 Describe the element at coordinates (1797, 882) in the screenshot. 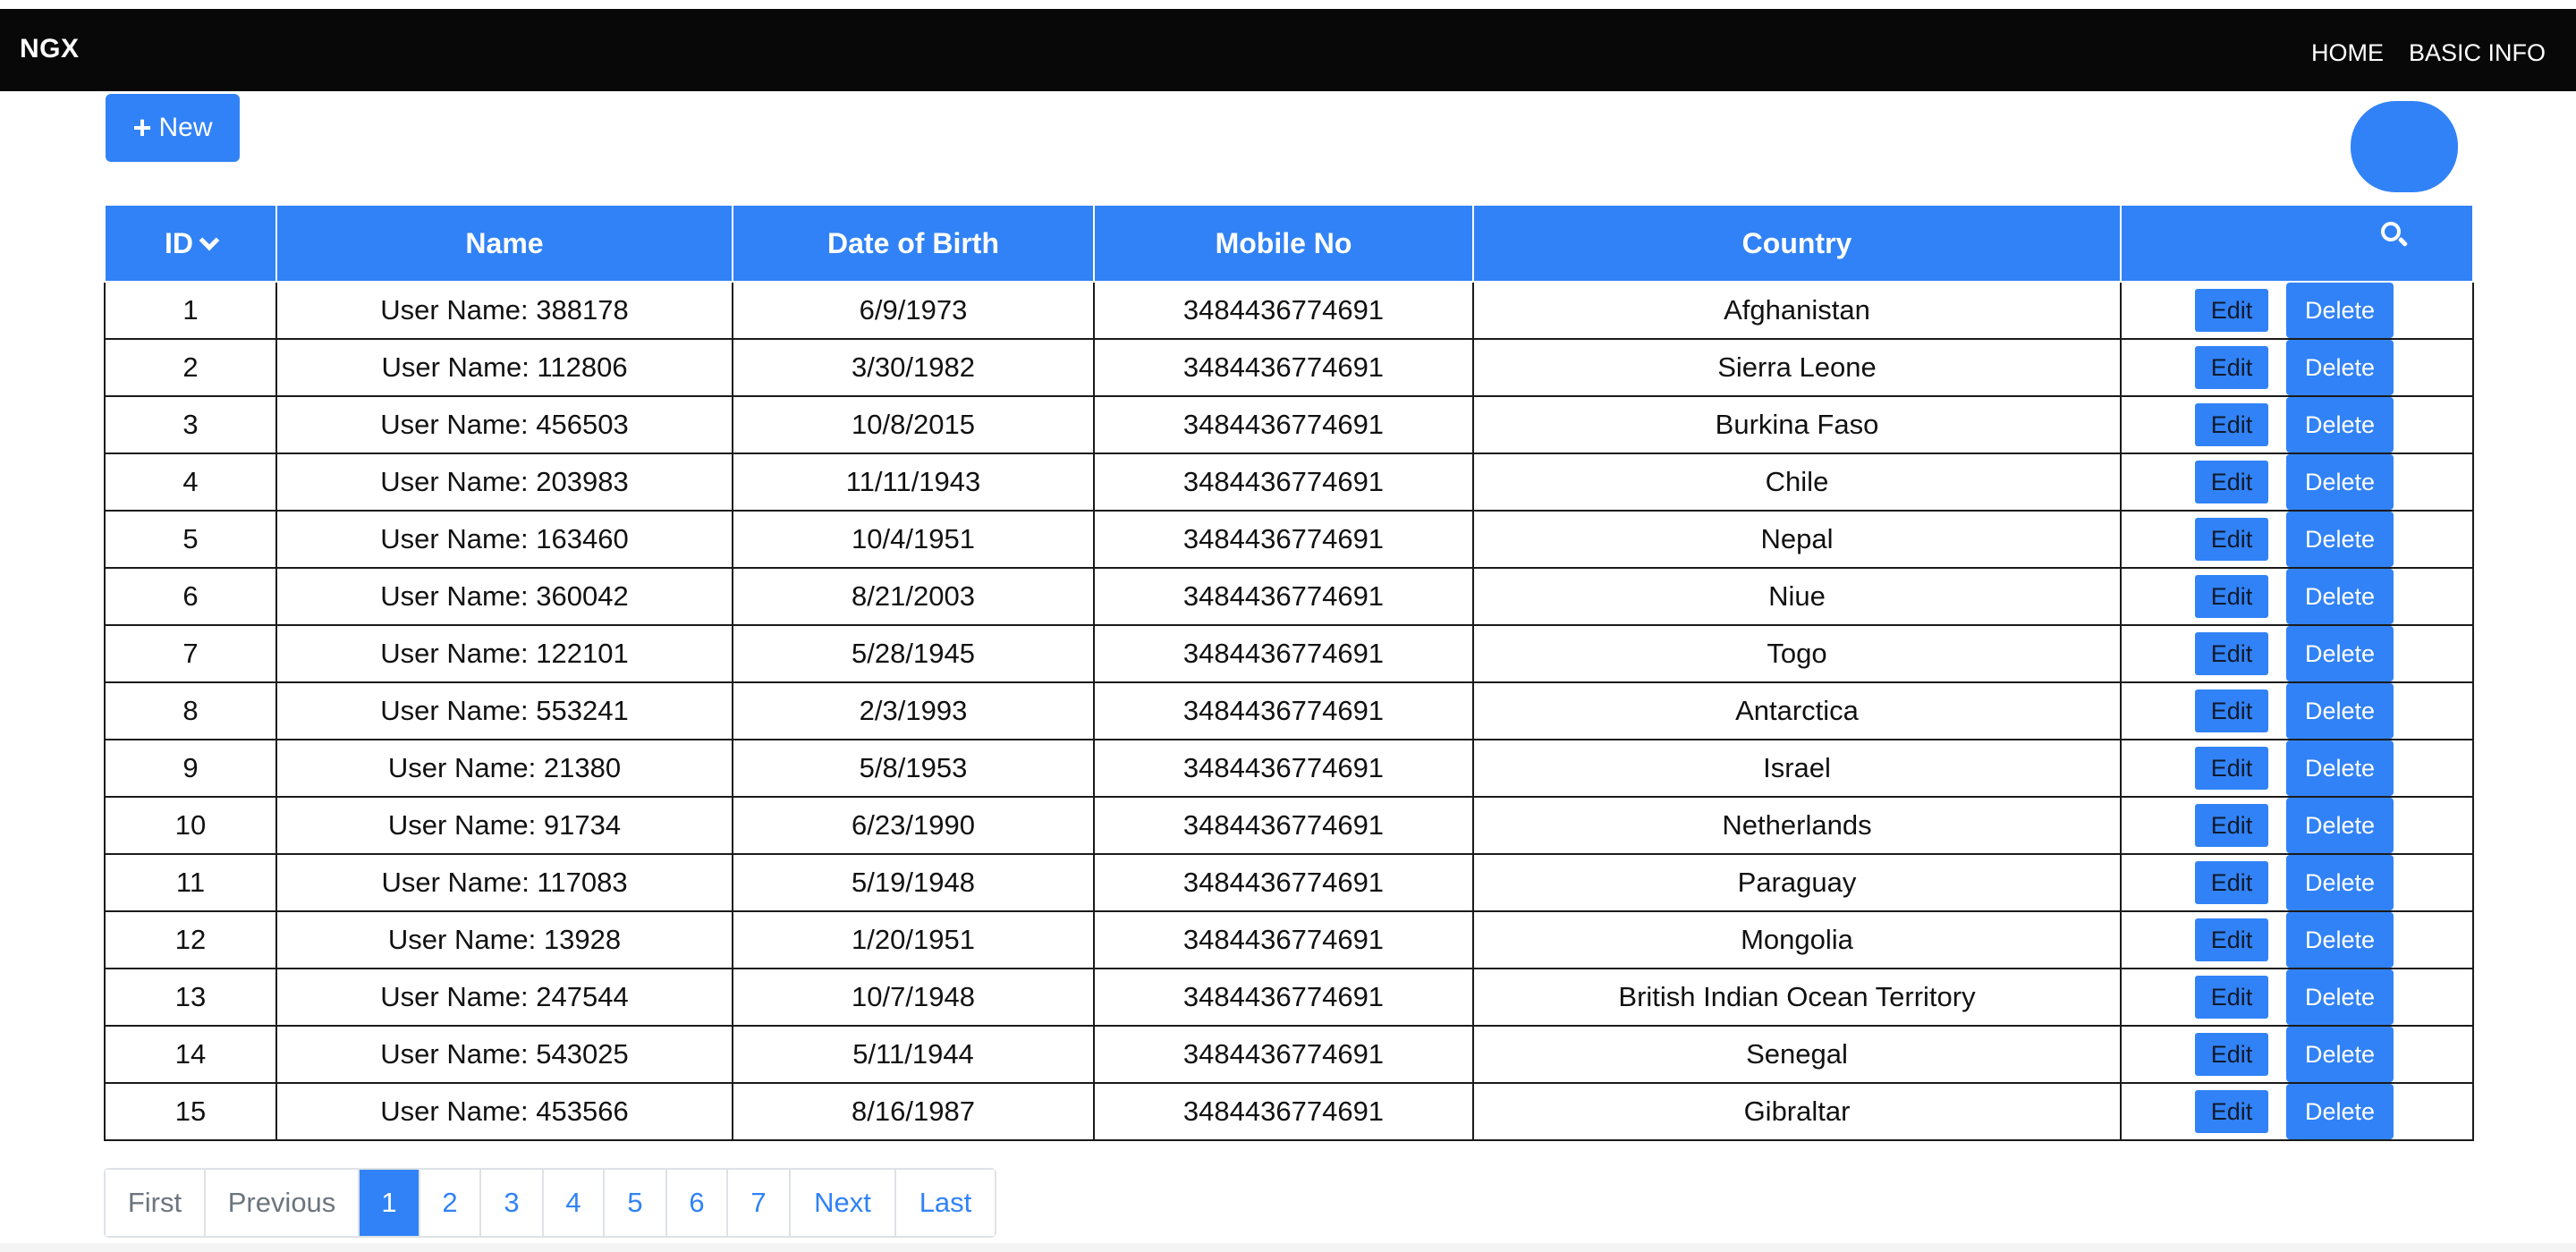

I see `cell-country: Paraguay` at that location.